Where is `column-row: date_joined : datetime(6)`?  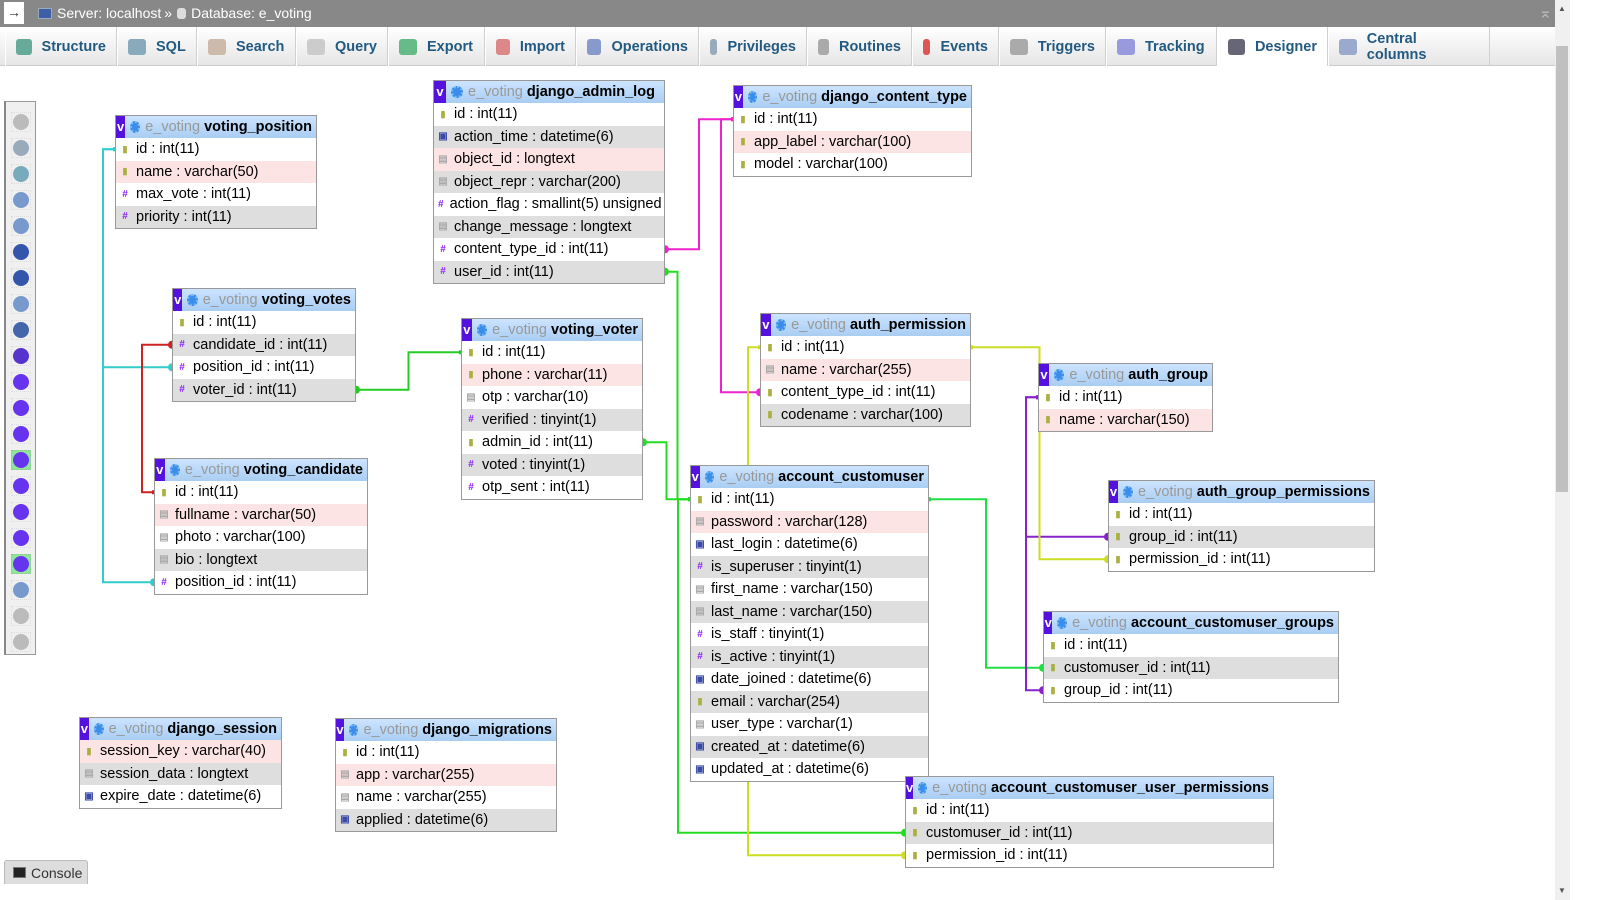
column-row: date_joined : datetime(6) is located at coordinates (809, 679).